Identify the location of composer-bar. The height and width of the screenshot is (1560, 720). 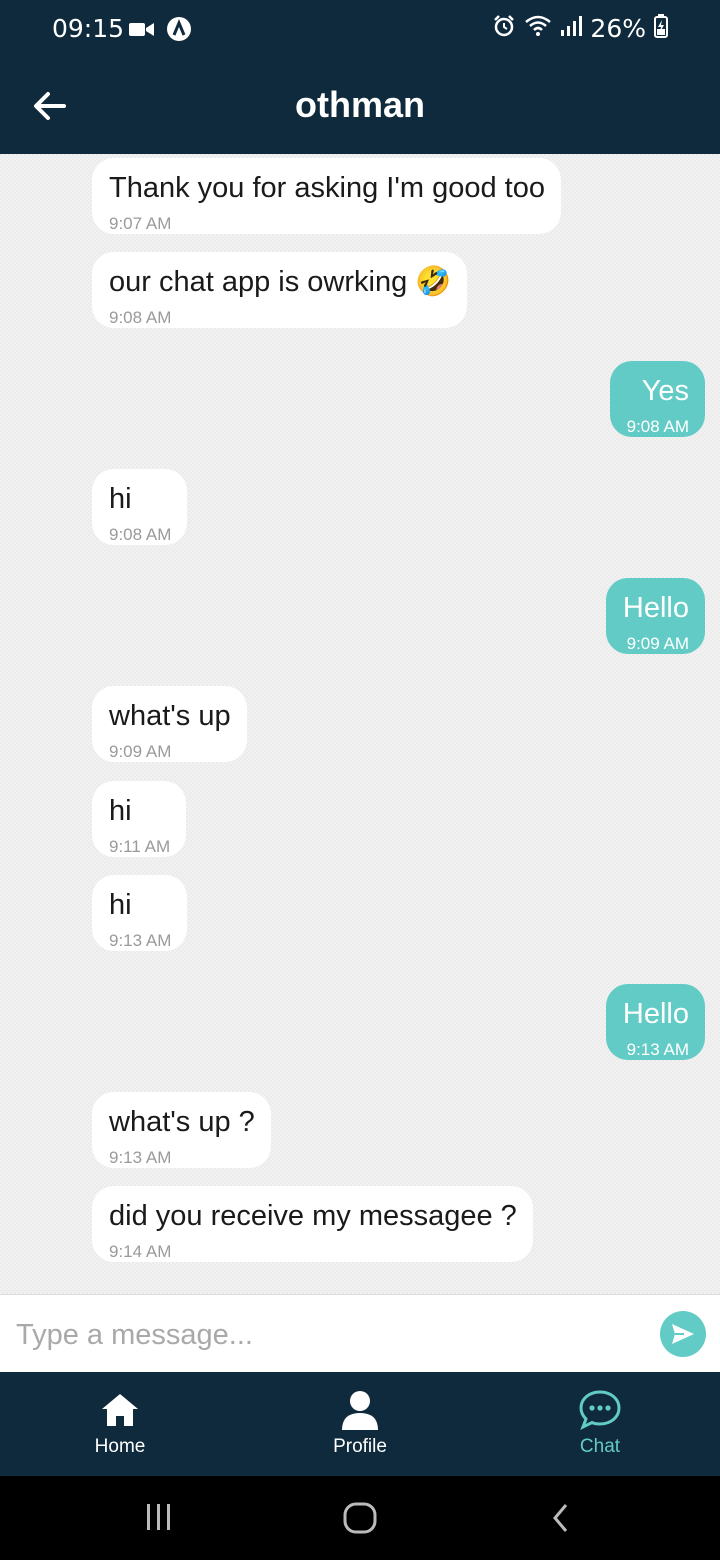
(360, 1333).